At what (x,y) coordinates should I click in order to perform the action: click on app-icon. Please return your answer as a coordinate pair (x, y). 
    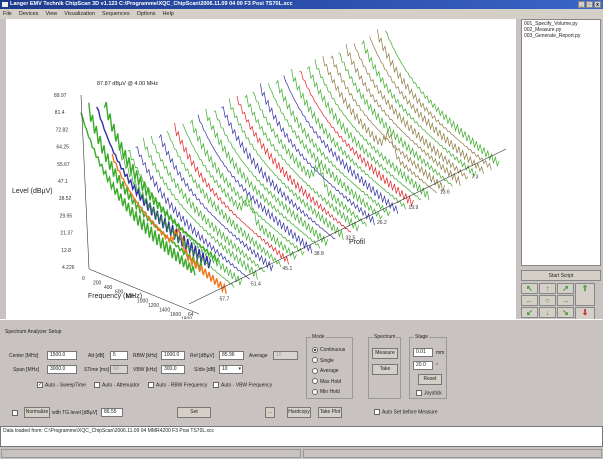
    Looking at the image, I should click on (5, 4).